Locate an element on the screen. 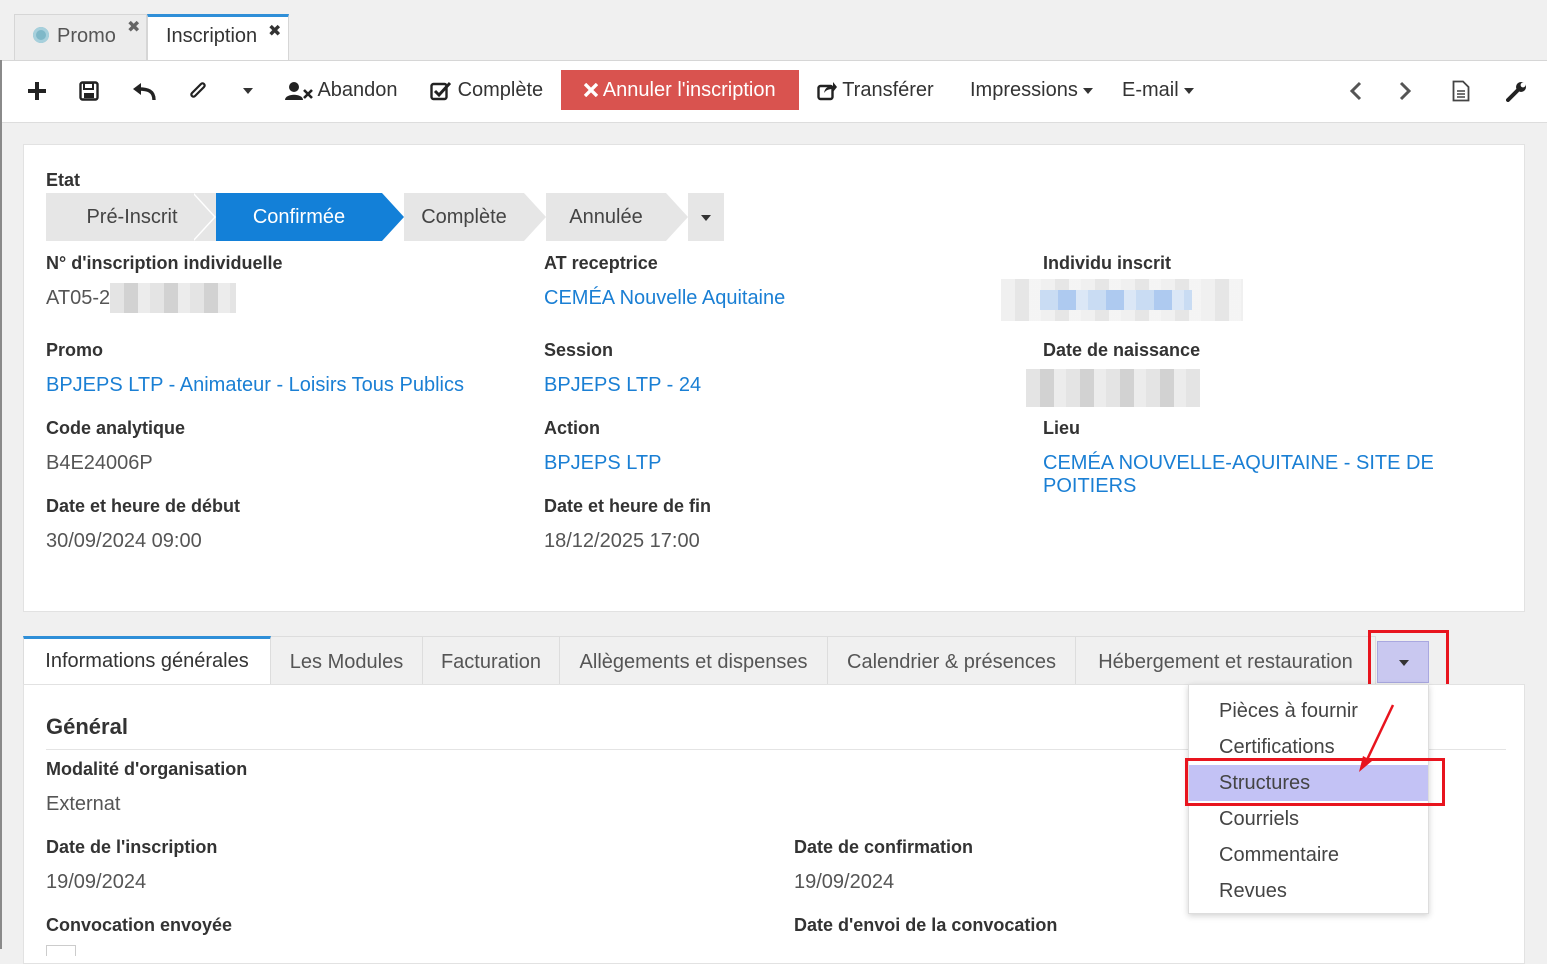  transfer-button: Transférer is located at coordinates (875, 91).